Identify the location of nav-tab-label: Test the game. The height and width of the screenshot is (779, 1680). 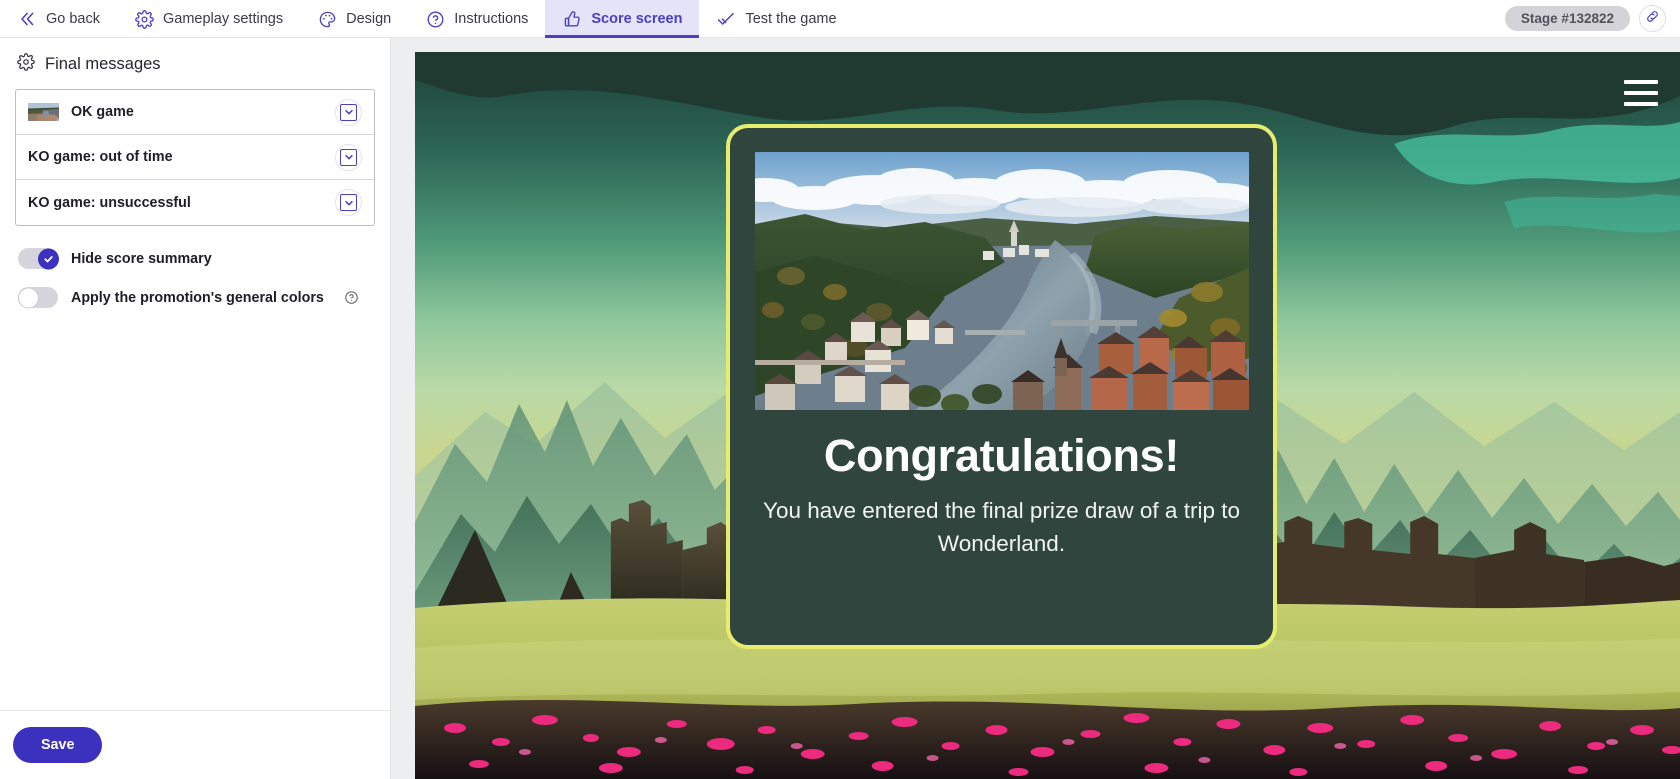
(791, 19).